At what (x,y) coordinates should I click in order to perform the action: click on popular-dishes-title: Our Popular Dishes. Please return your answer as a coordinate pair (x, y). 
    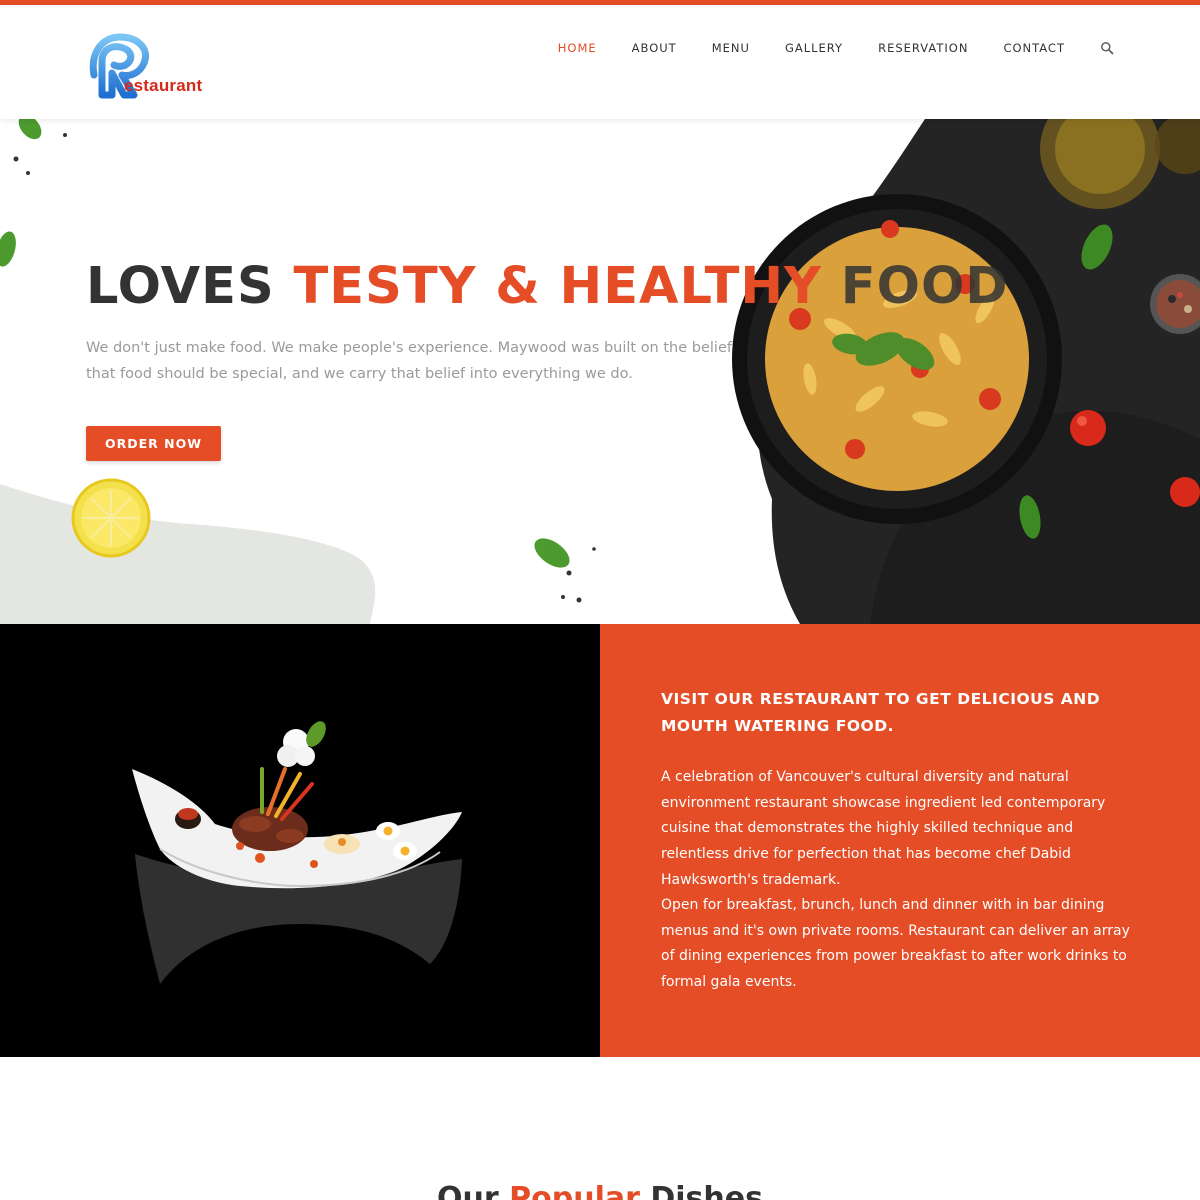
    Looking at the image, I should click on (600, 1190).